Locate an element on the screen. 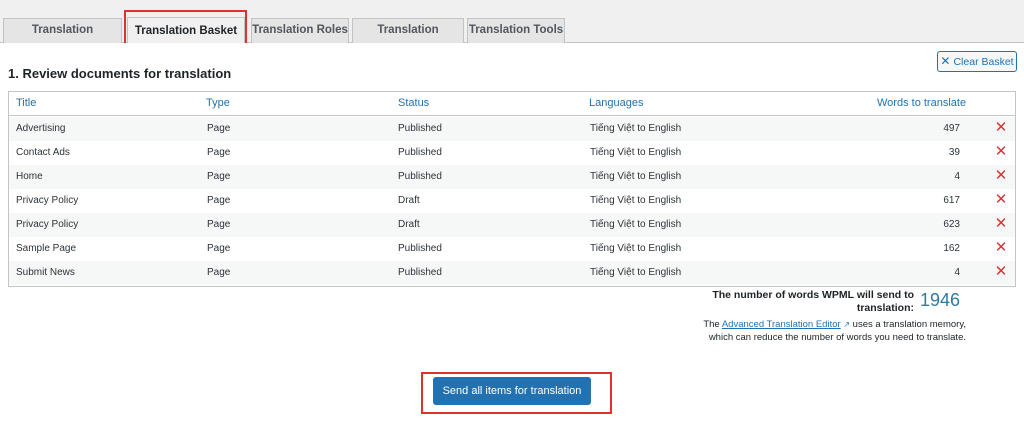 Image resolution: width=1024 pixels, height=422 pixels. table-row: Home Page Published Tiếng Việt to English 4 ✕ is located at coordinates (512, 177).